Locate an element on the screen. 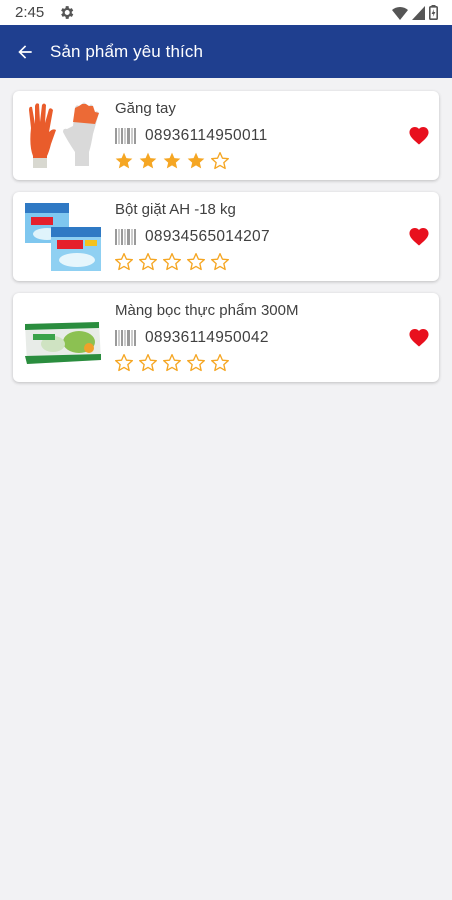 Image resolution: width=452 pixels, height=900 pixels. signal-icon is located at coordinates (418, 12).